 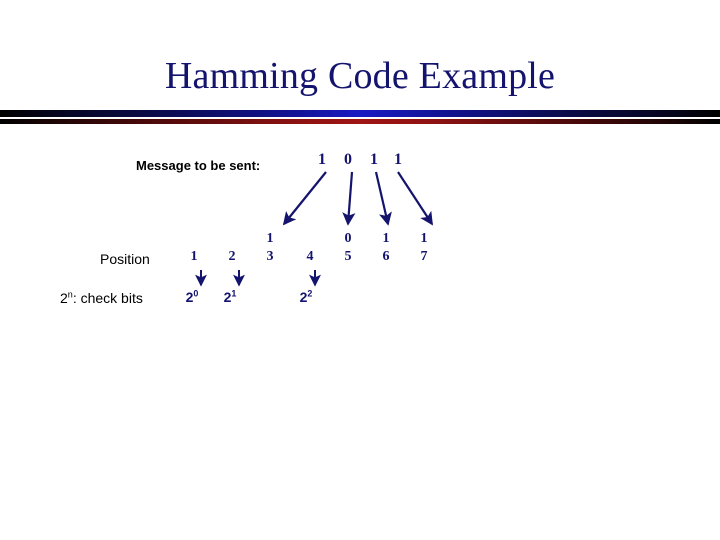 I want to click on check-label-suffix: : check bits, so click(x=107, y=298).